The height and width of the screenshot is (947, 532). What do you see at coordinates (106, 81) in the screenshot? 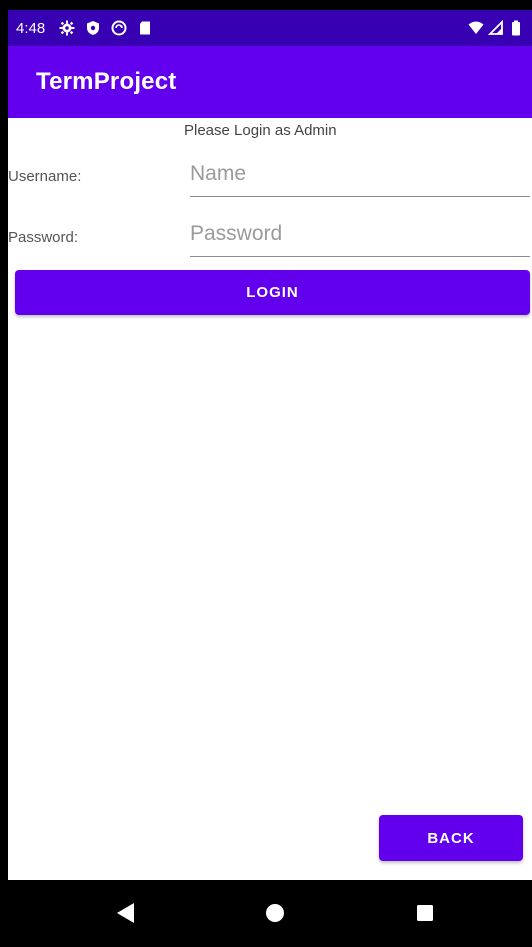
I see `app-title: TermProject` at bounding box center [106, 81].